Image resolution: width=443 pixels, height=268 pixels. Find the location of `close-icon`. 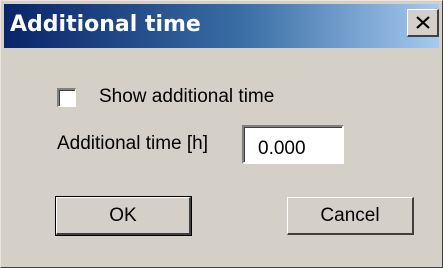

close-icon is located at coordinates (422, 22).